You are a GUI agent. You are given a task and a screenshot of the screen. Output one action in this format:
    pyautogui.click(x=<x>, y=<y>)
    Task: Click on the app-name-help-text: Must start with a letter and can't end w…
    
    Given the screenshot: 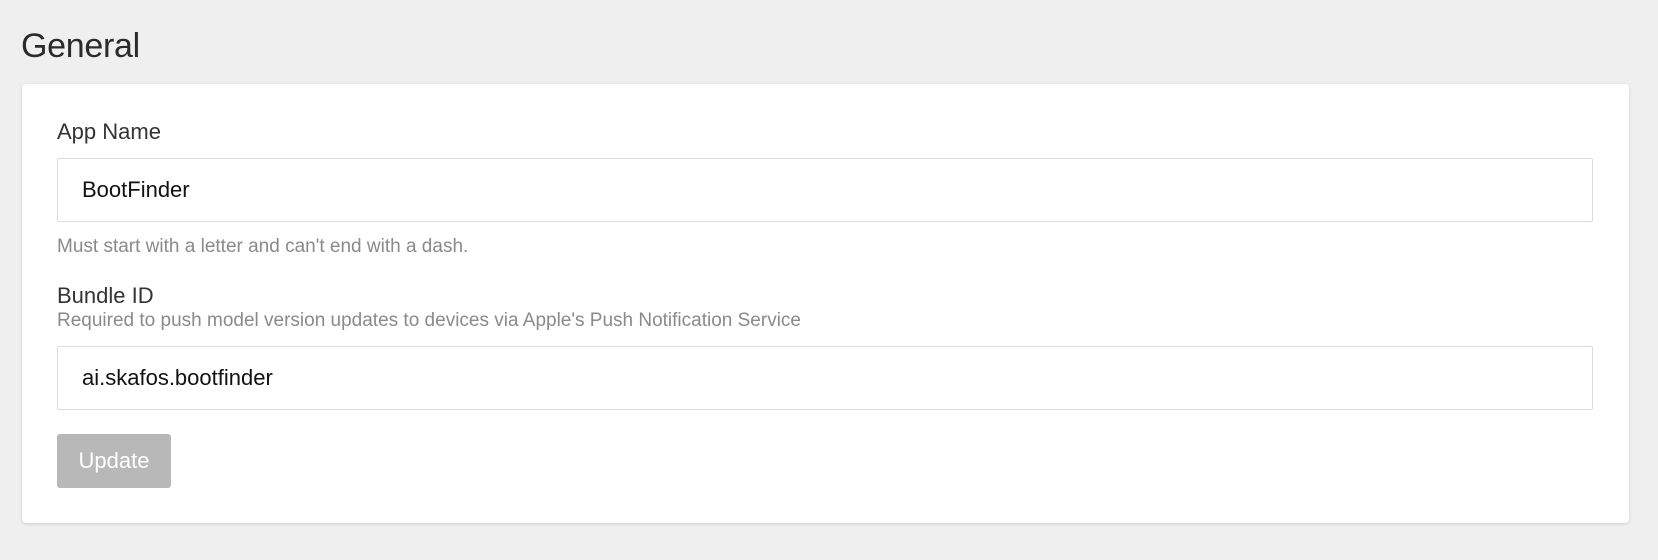 What is the action you would take?
    pyautogui.click(x=263, y=246)
    